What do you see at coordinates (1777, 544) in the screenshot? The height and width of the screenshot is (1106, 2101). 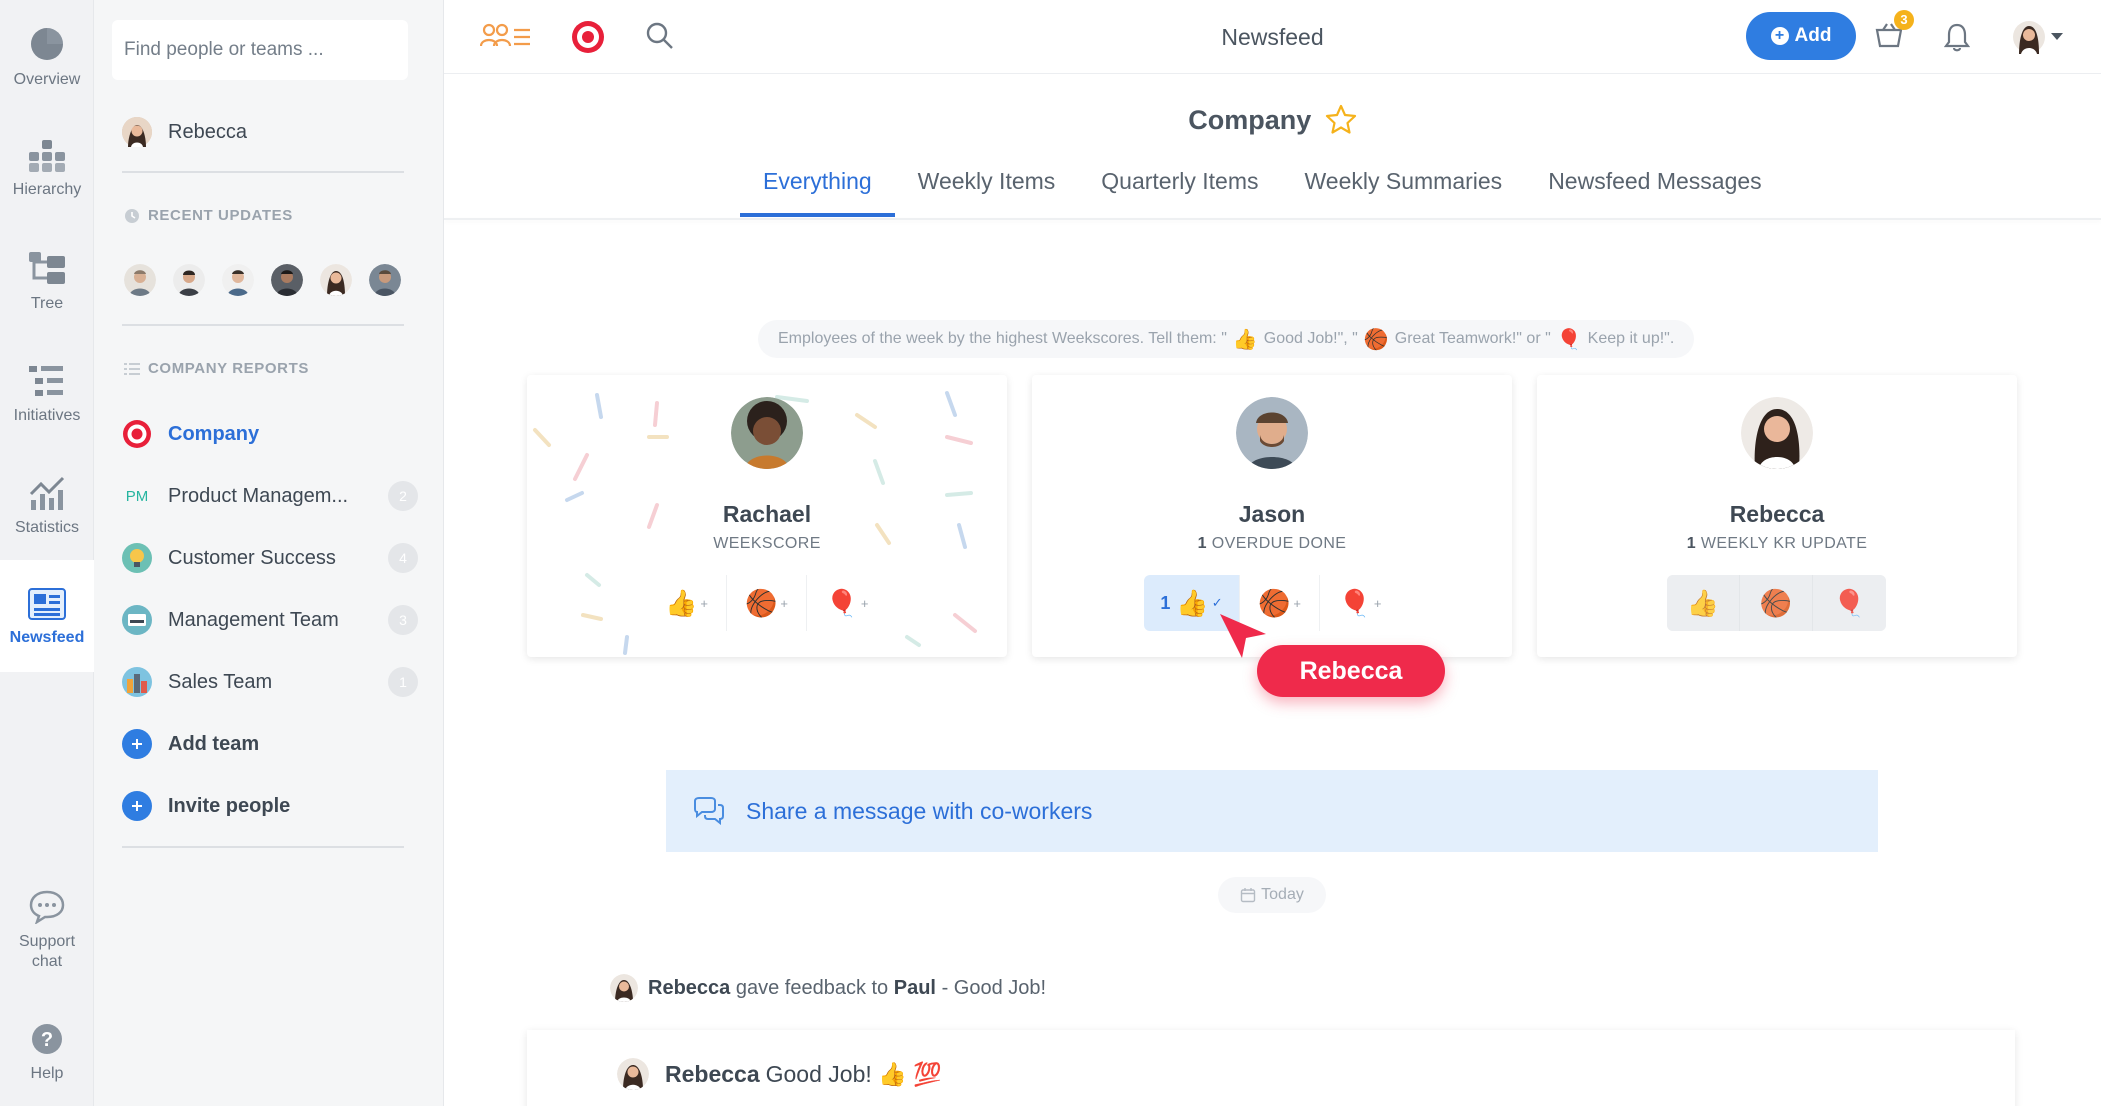 I see `employee-metric: 1 WEEKLY KR UPDATE` at bounding box center [1777, 544].